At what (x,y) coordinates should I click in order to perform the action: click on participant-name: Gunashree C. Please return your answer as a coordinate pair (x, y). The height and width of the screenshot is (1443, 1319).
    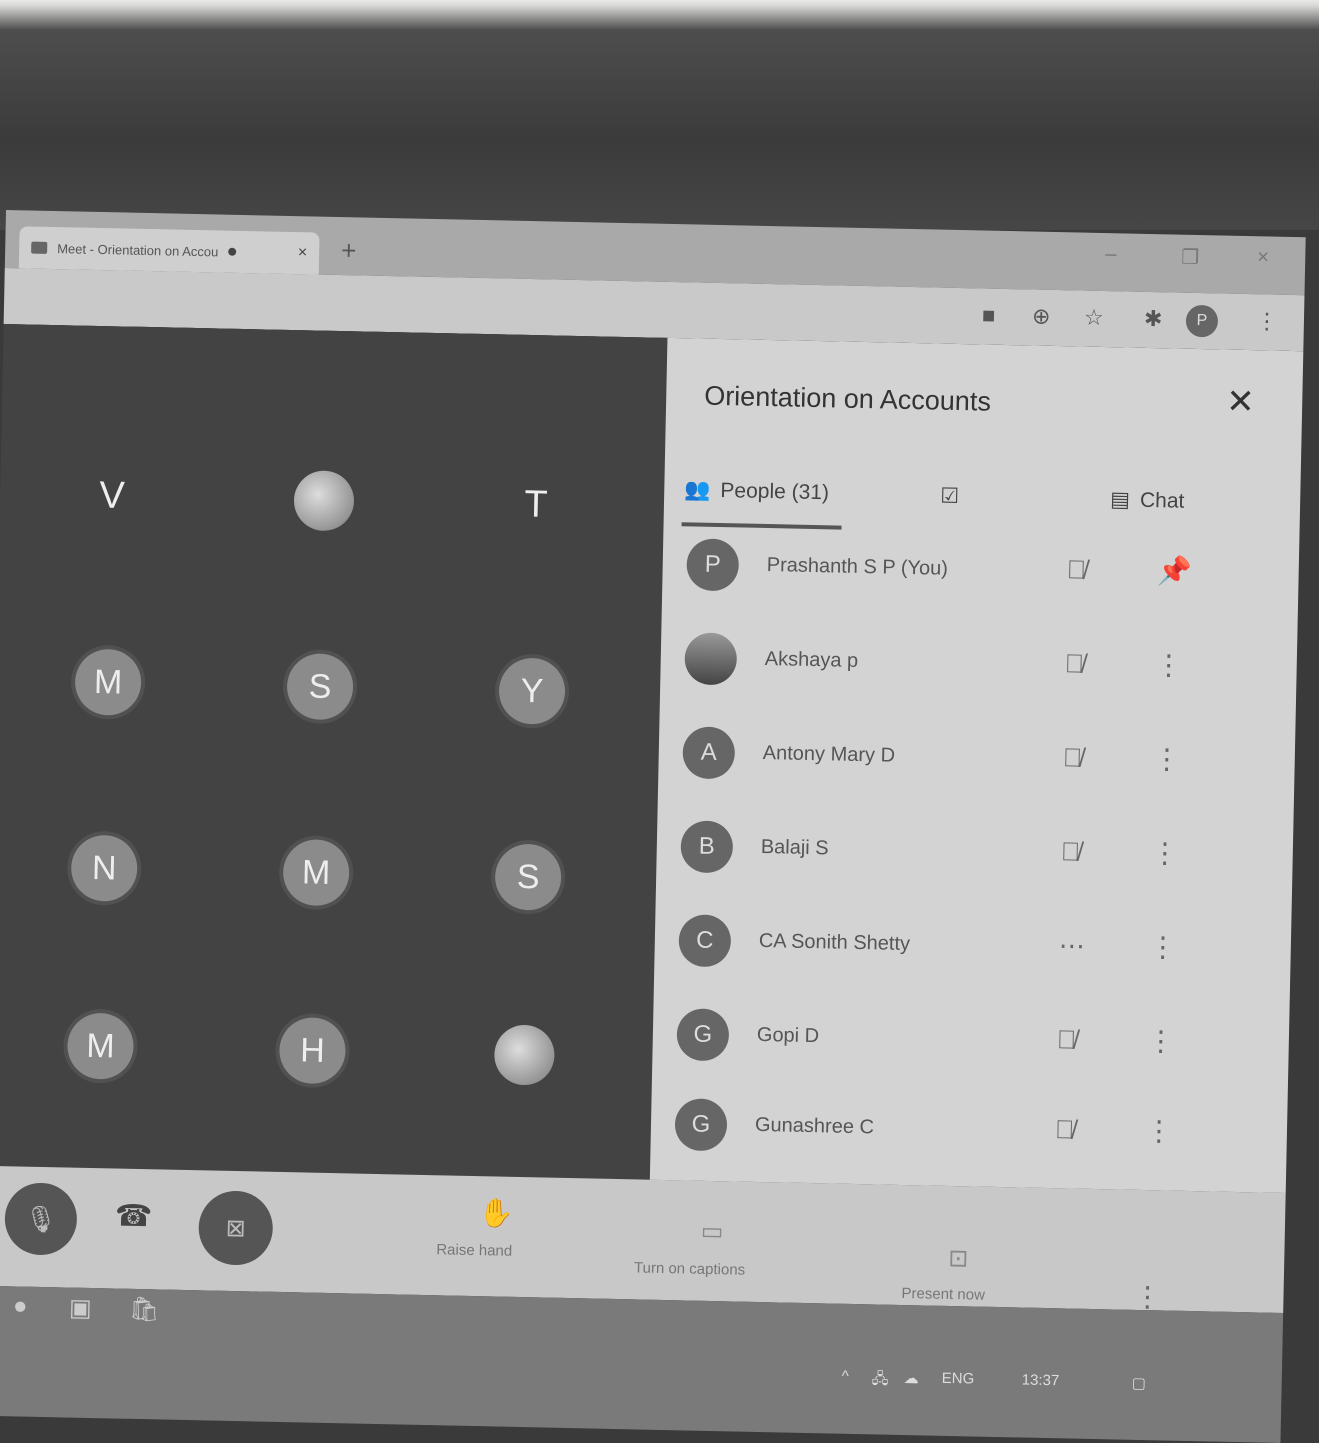
    Looking at the image, I should click on (814, 1126).